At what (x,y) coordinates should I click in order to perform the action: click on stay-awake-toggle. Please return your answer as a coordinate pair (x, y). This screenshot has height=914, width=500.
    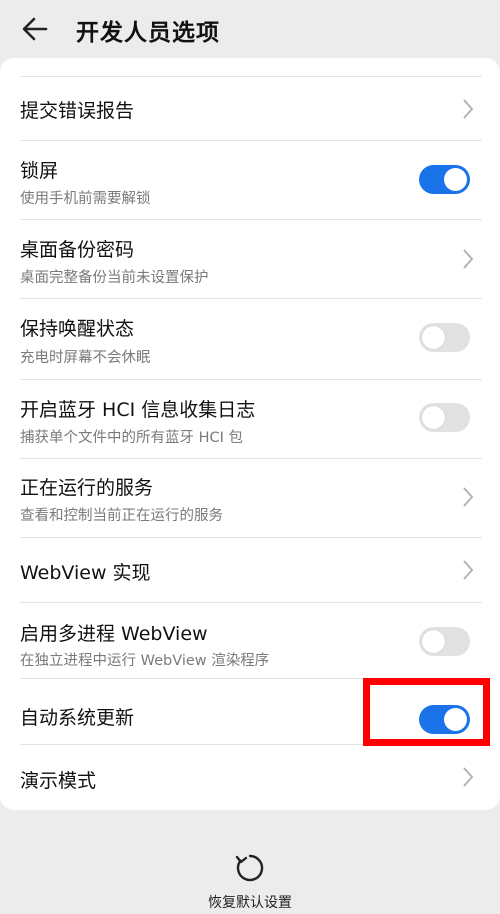
    Looking at the image, I should click on (444, 337).